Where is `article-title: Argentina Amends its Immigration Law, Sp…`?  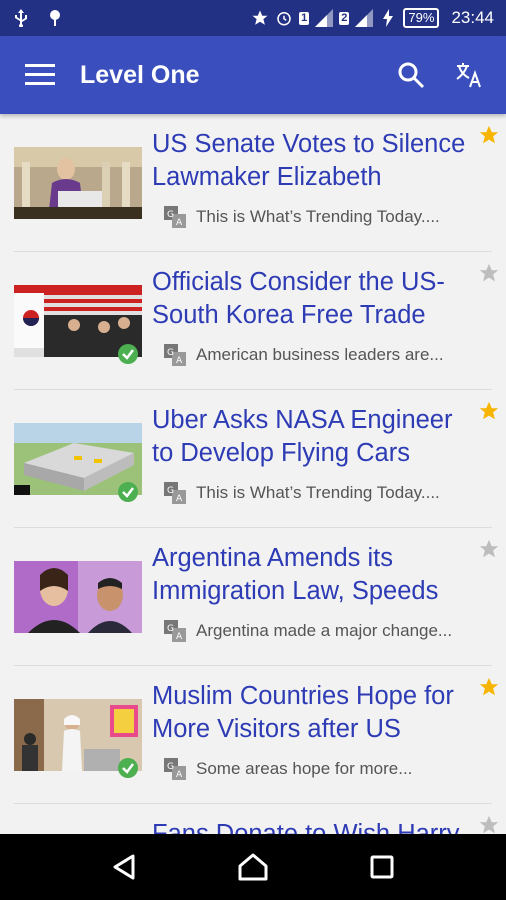
article-title: Argentina Amends its Immigration Law, Sp… is located at coordinates (322, 577).